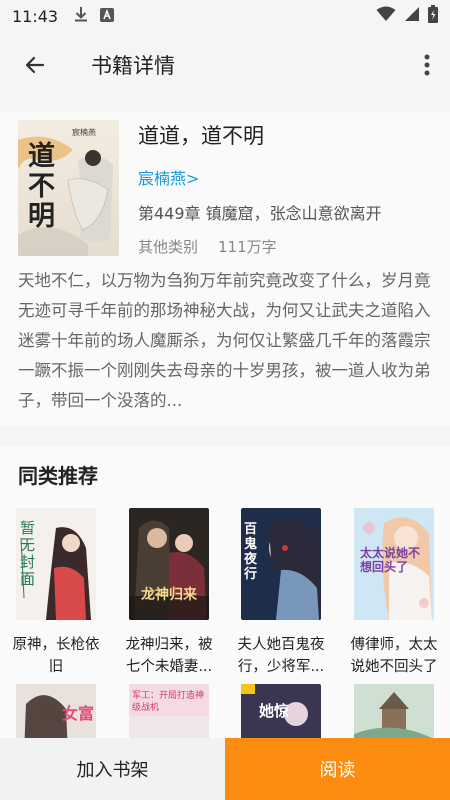 This screenshot has width=450, height=800. I want to click on more-options-button, so click(427, 65).